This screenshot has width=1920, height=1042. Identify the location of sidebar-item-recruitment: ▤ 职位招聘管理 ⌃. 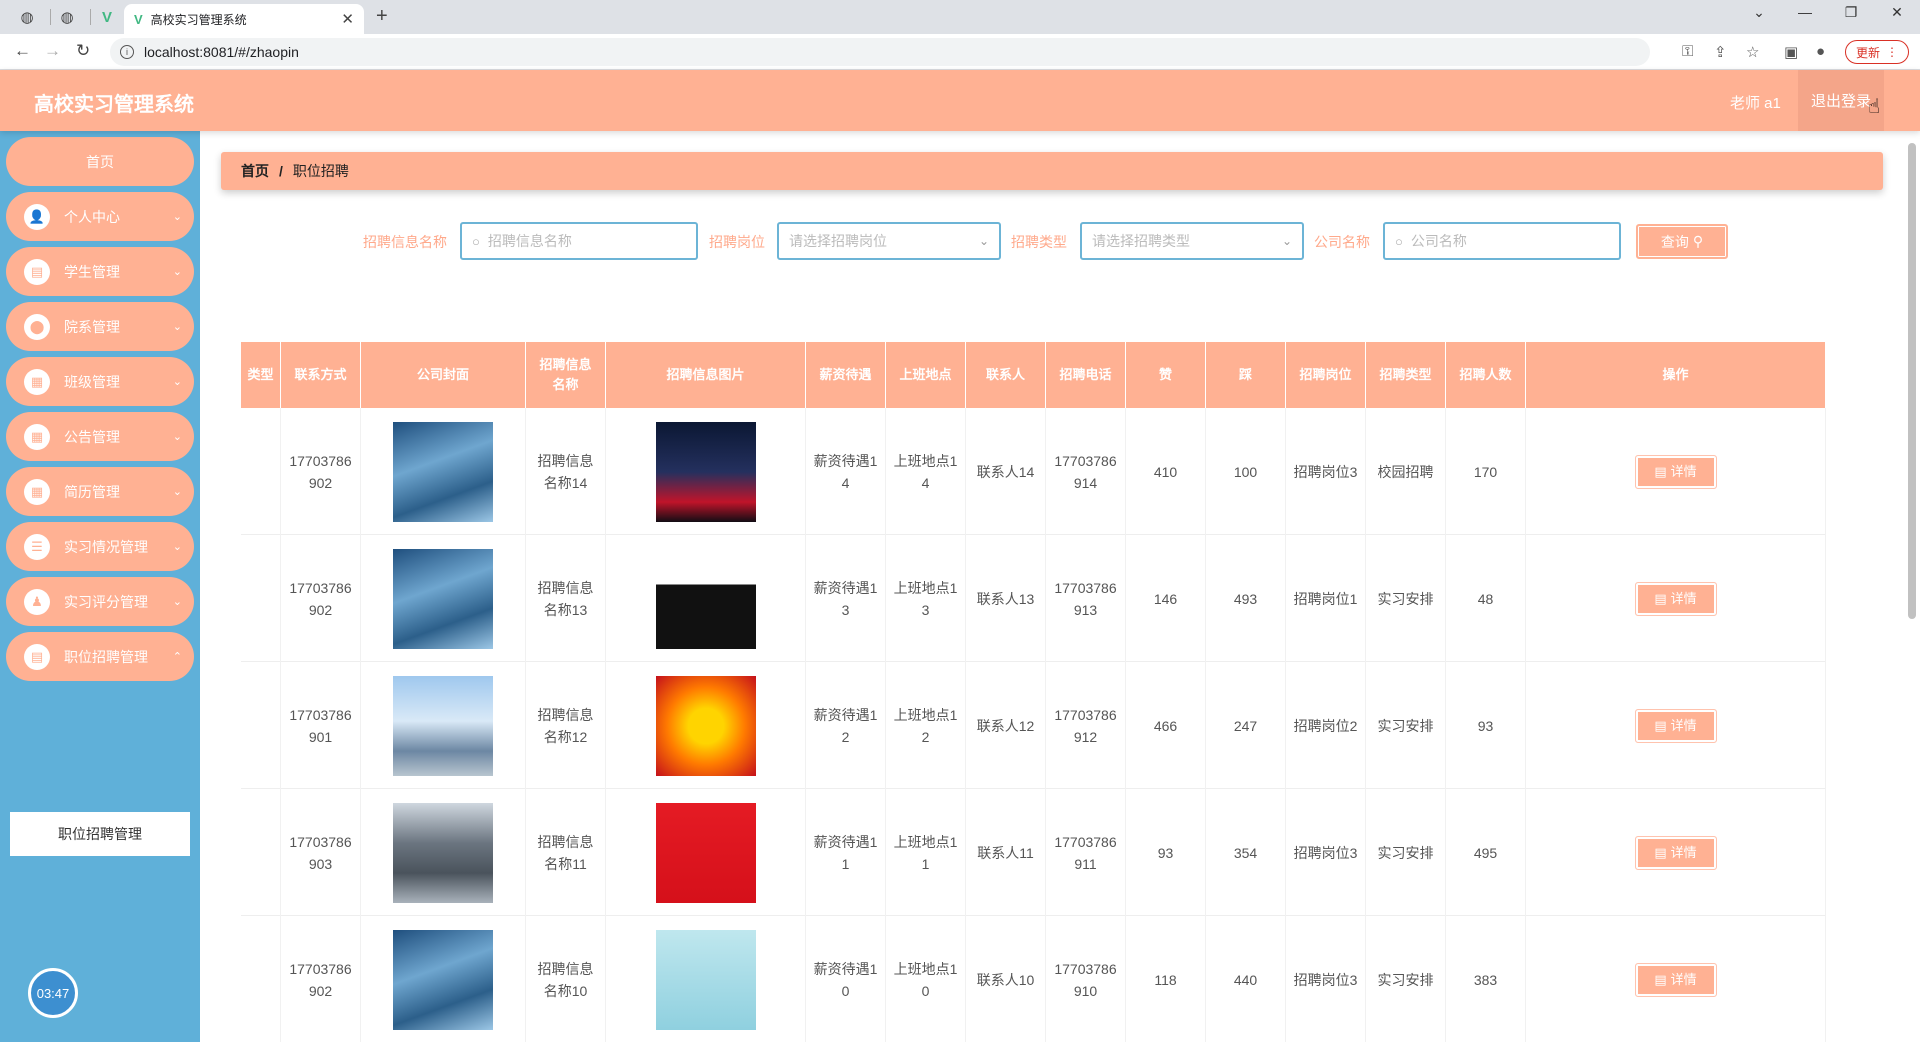
(100, 656).